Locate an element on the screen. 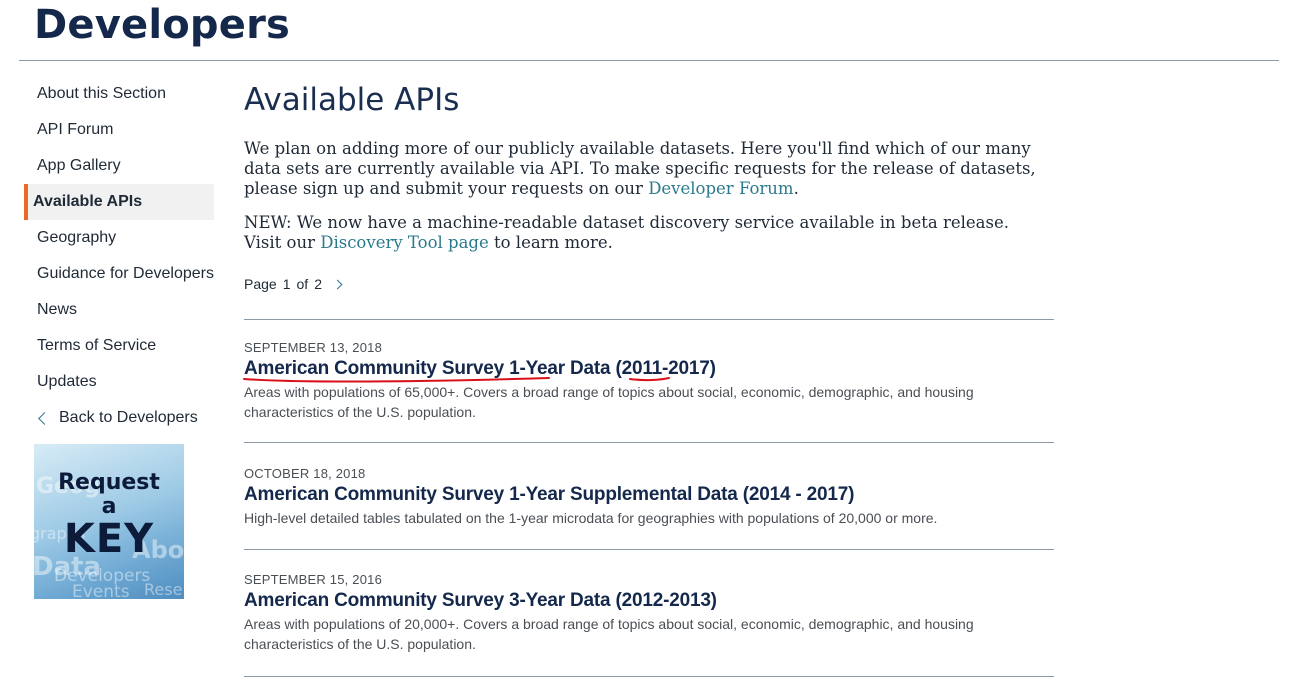 This screenshot has height=692, width=1311. sidebar-item-guidance: Guidance for Developers is located at coordinates (119, 274).